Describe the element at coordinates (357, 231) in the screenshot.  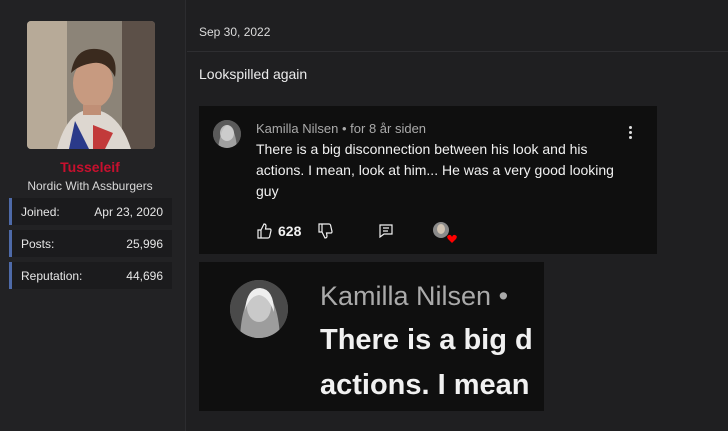
I see `comment-actions: 628` at that location.